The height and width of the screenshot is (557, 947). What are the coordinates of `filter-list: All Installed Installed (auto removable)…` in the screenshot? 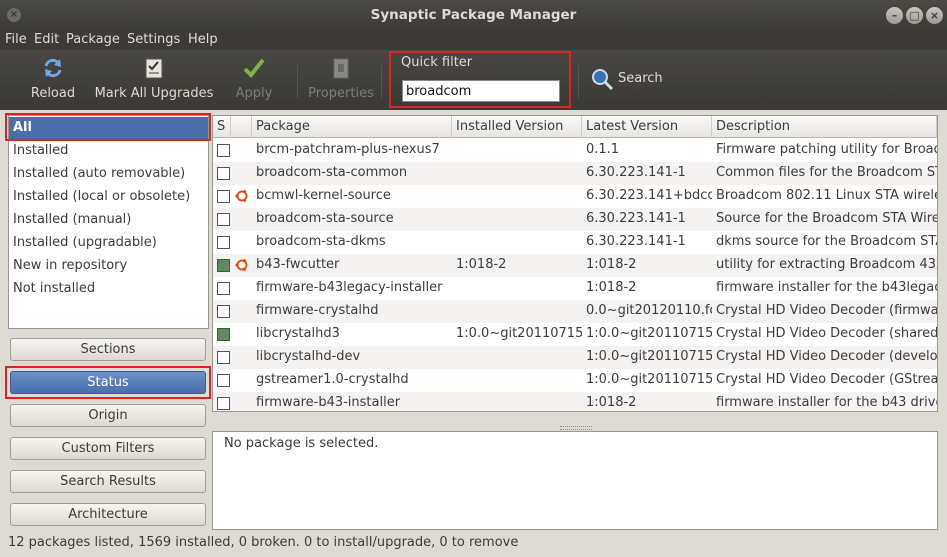 It's located at (108, 222).